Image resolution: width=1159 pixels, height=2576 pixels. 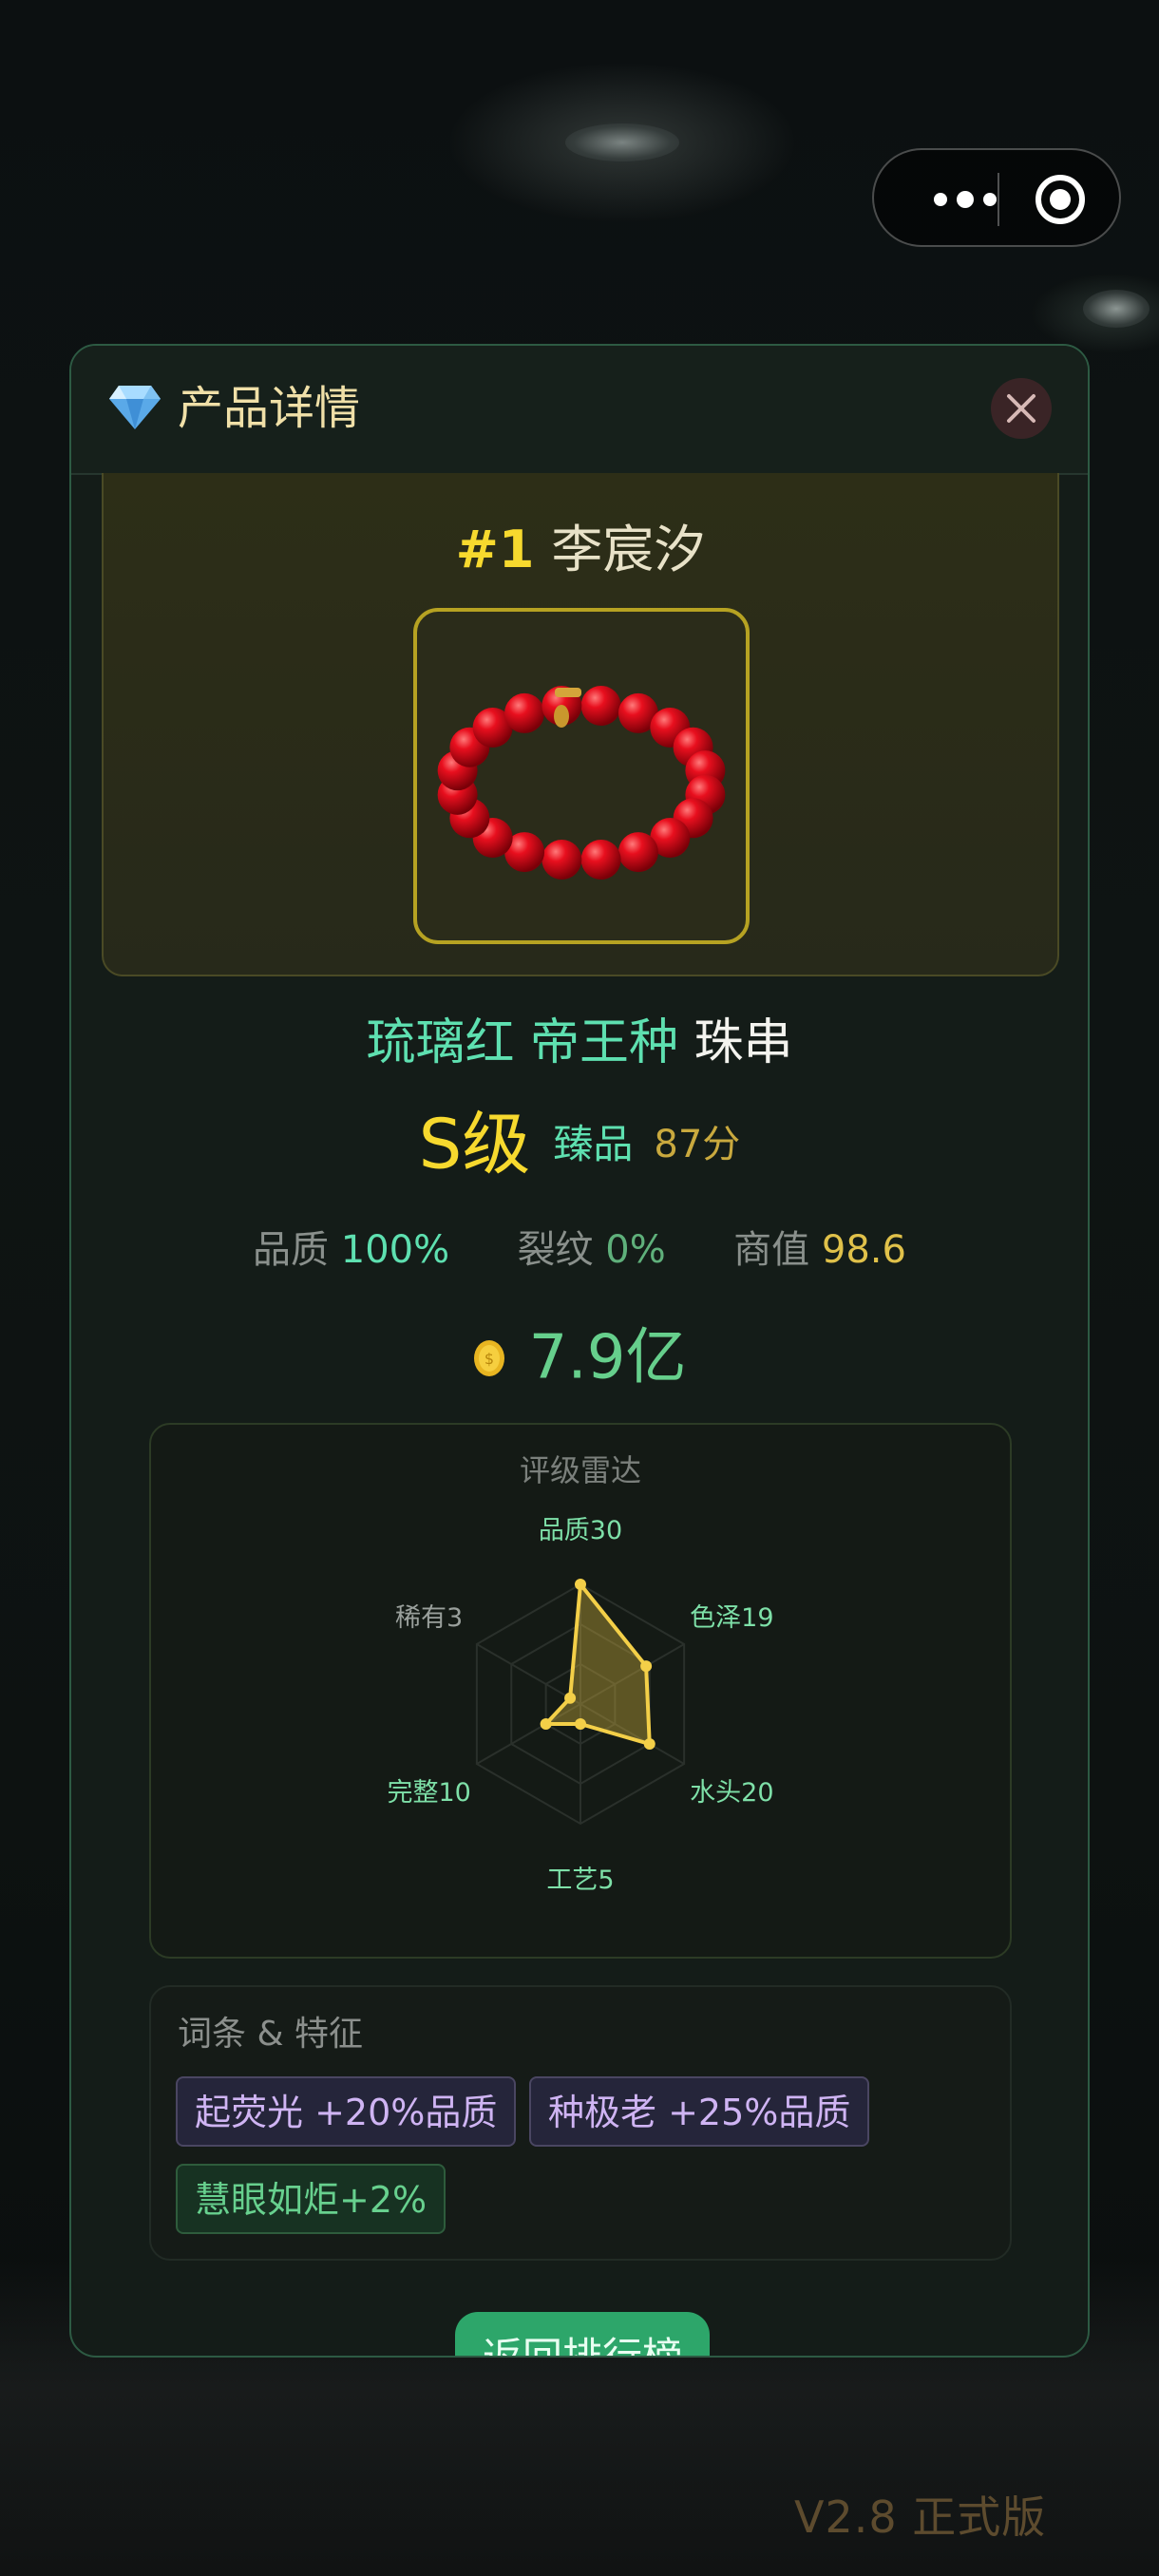 I want to click on stats-line: 品质 100% 裂纹 0% 商值 98.6, so click(x=579, y=1250).